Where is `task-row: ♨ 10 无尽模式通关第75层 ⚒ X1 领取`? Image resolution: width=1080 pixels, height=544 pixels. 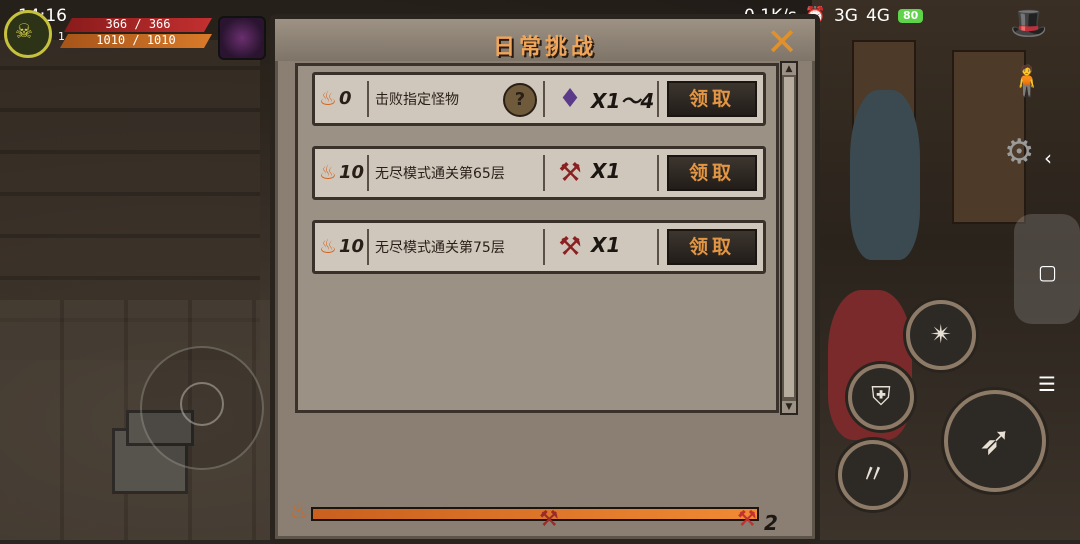 task-row: ♨ 10 无尽模式通关第75层 ⚒ X1 领取 is located at coordinates (539, 247).